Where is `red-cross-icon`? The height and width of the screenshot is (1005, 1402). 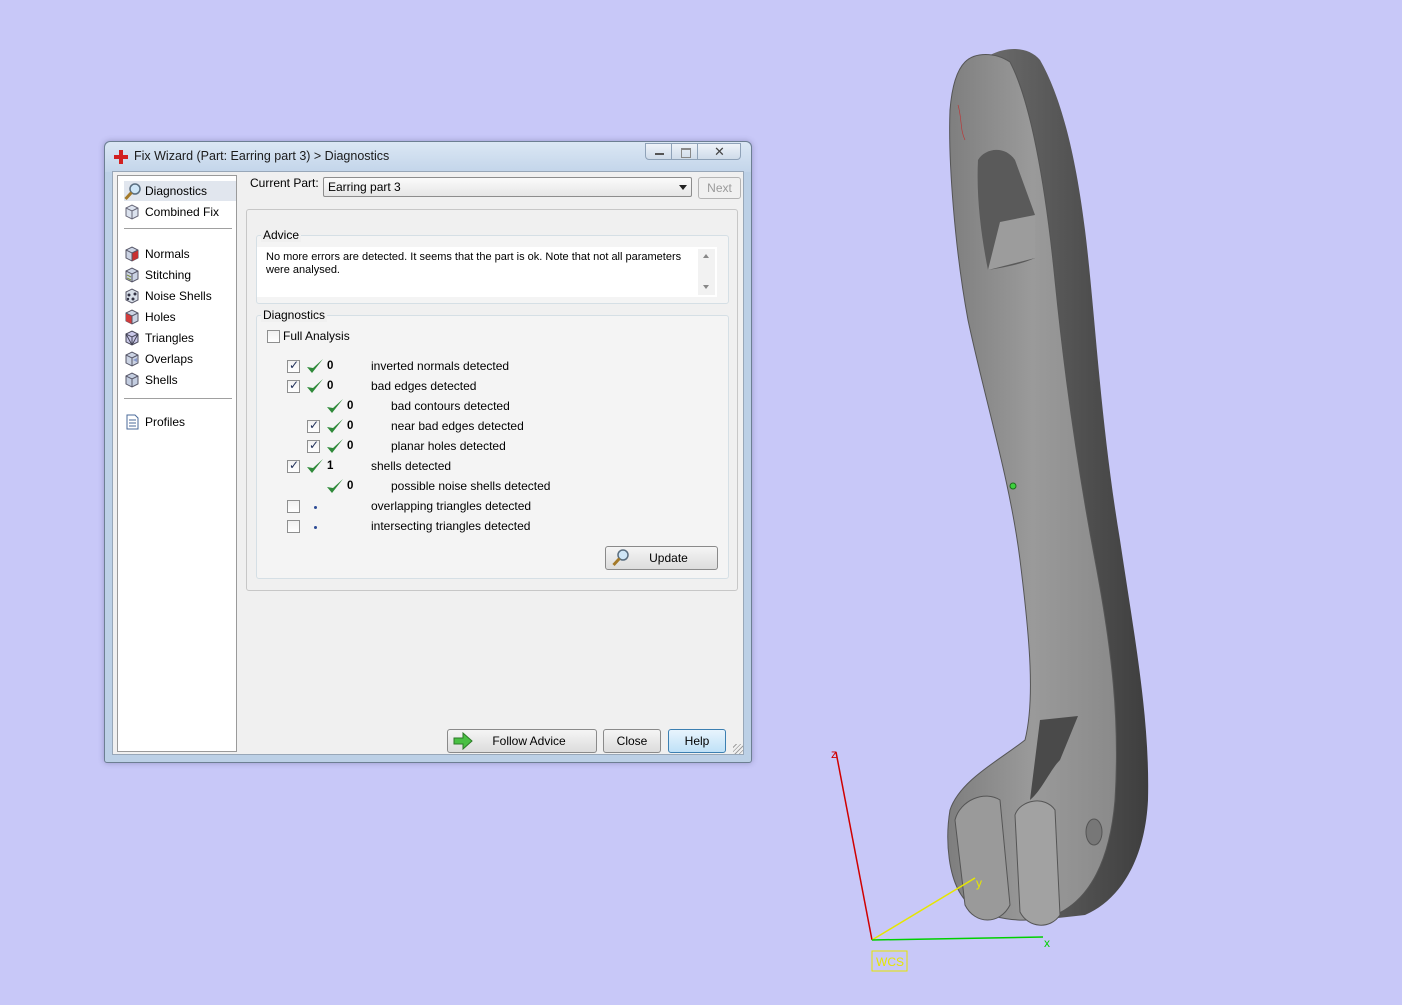
red-cross-icon is located at coordinates (121, 157).